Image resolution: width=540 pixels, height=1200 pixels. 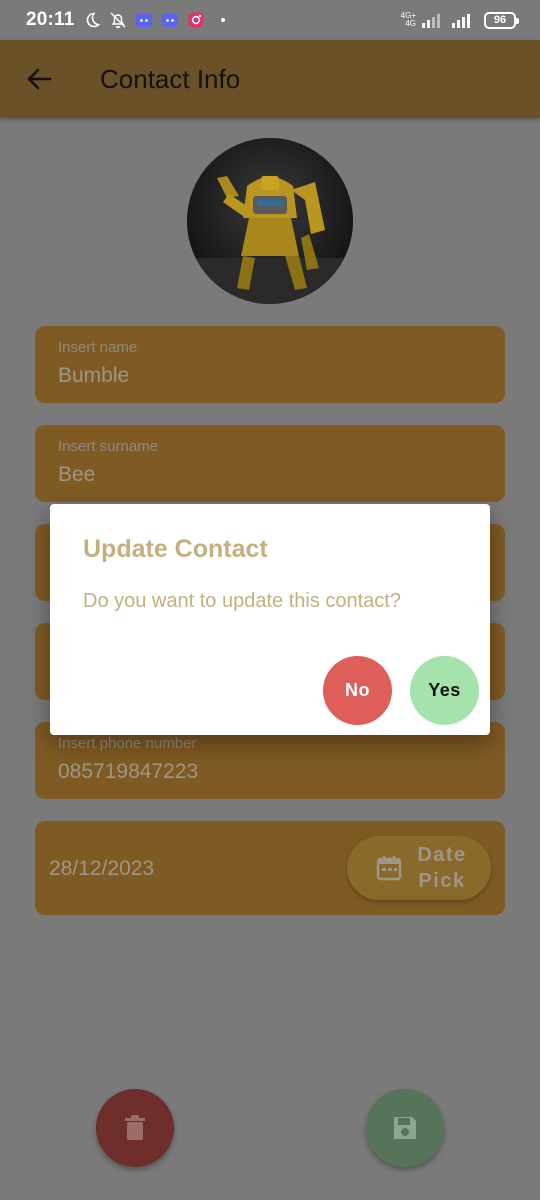 I want to click on battery-icon: 96, so click(x=501, y=20).